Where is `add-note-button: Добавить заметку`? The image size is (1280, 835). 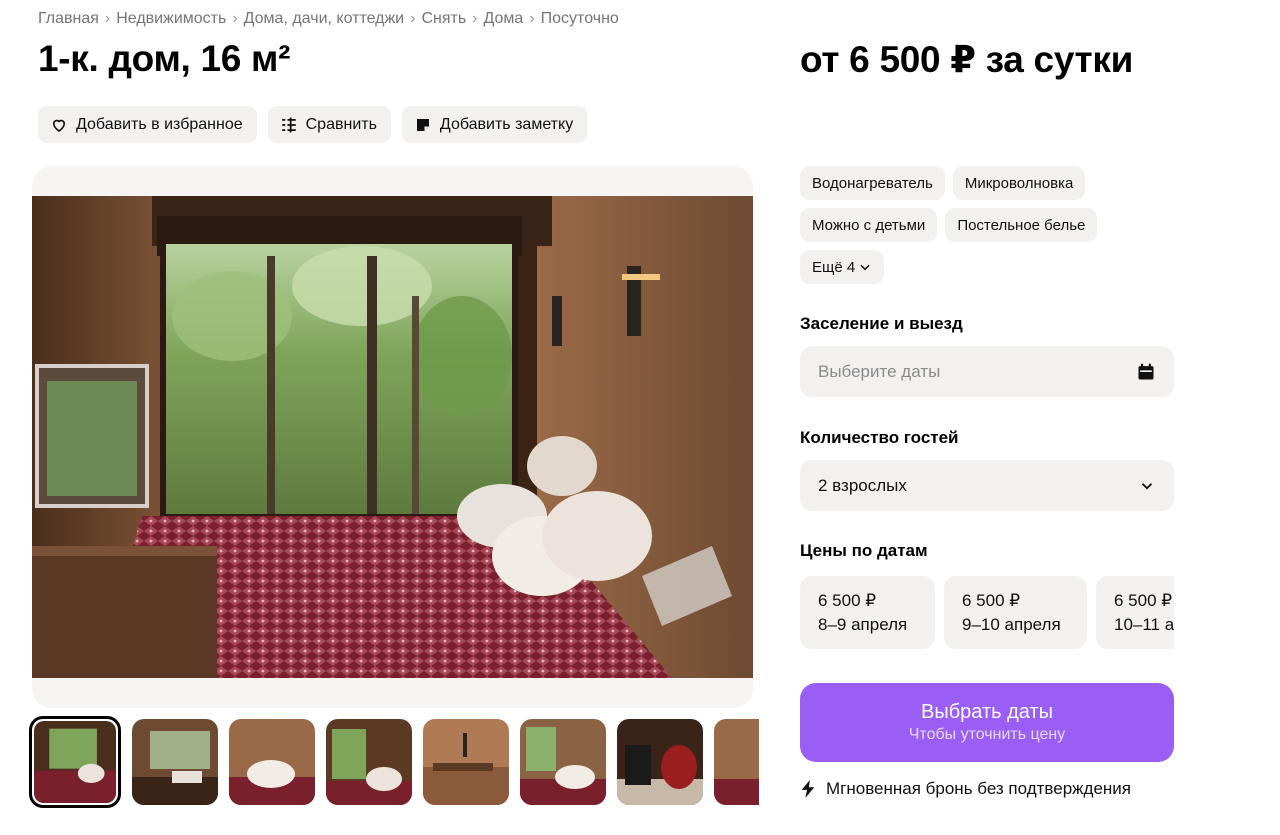 add-note-button: Добавить заметку is located at coordinates (494, 124).